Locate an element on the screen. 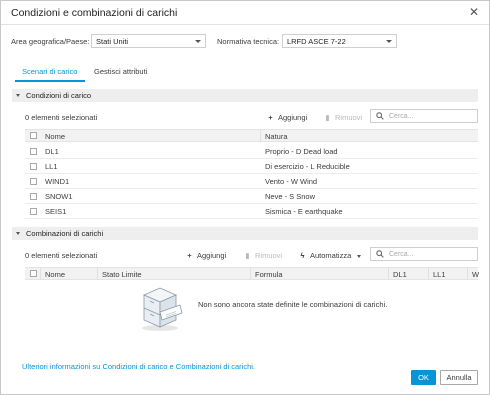 The width and height of the screenshot is (490, 395). active-tab-indicator is located at coordinates (50, 81).